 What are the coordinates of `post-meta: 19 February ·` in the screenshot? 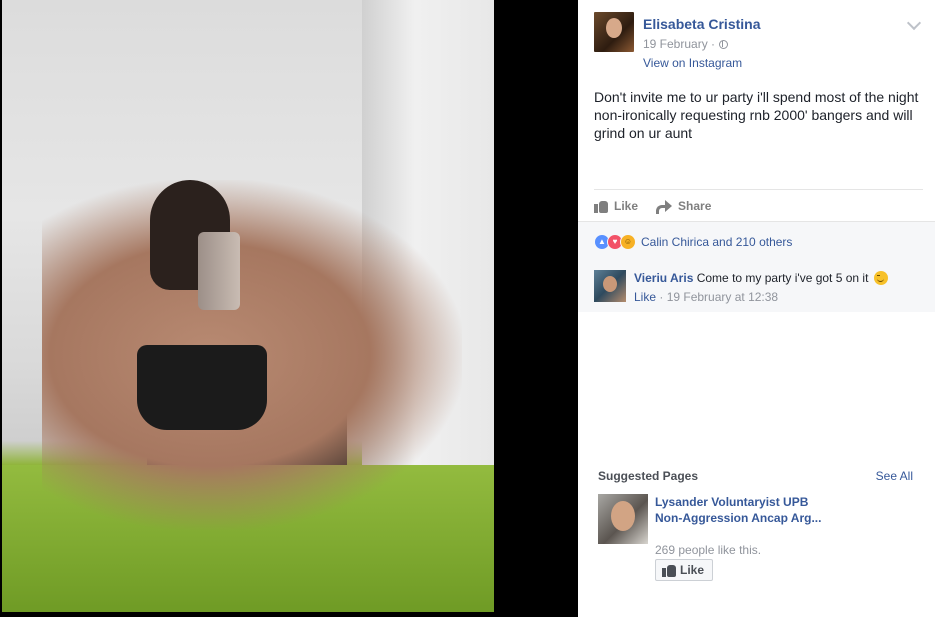 It's located at (686, 44).